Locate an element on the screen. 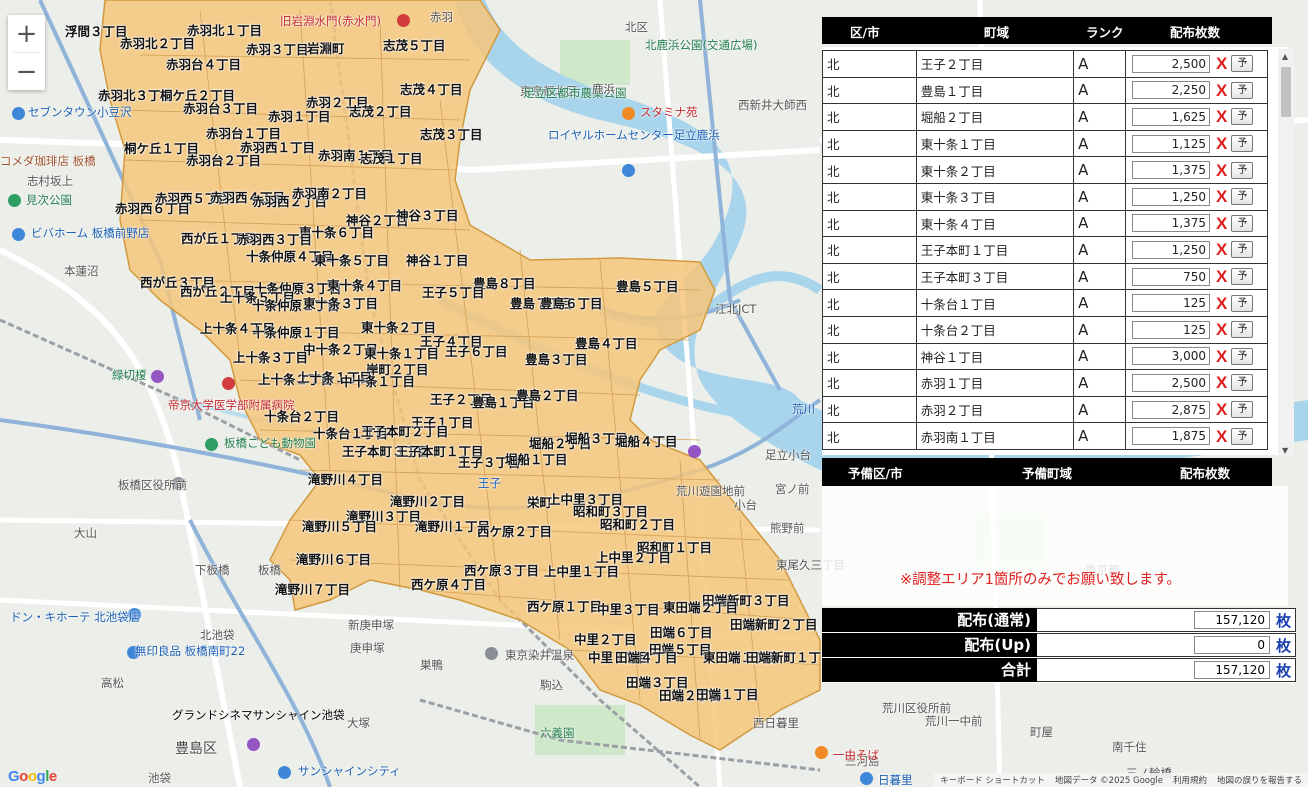 This screenshot has height=787, width=1308. allocation-row: 北王子２丁目 A 2,500 X 予 is located at coordinates (1045, 64).